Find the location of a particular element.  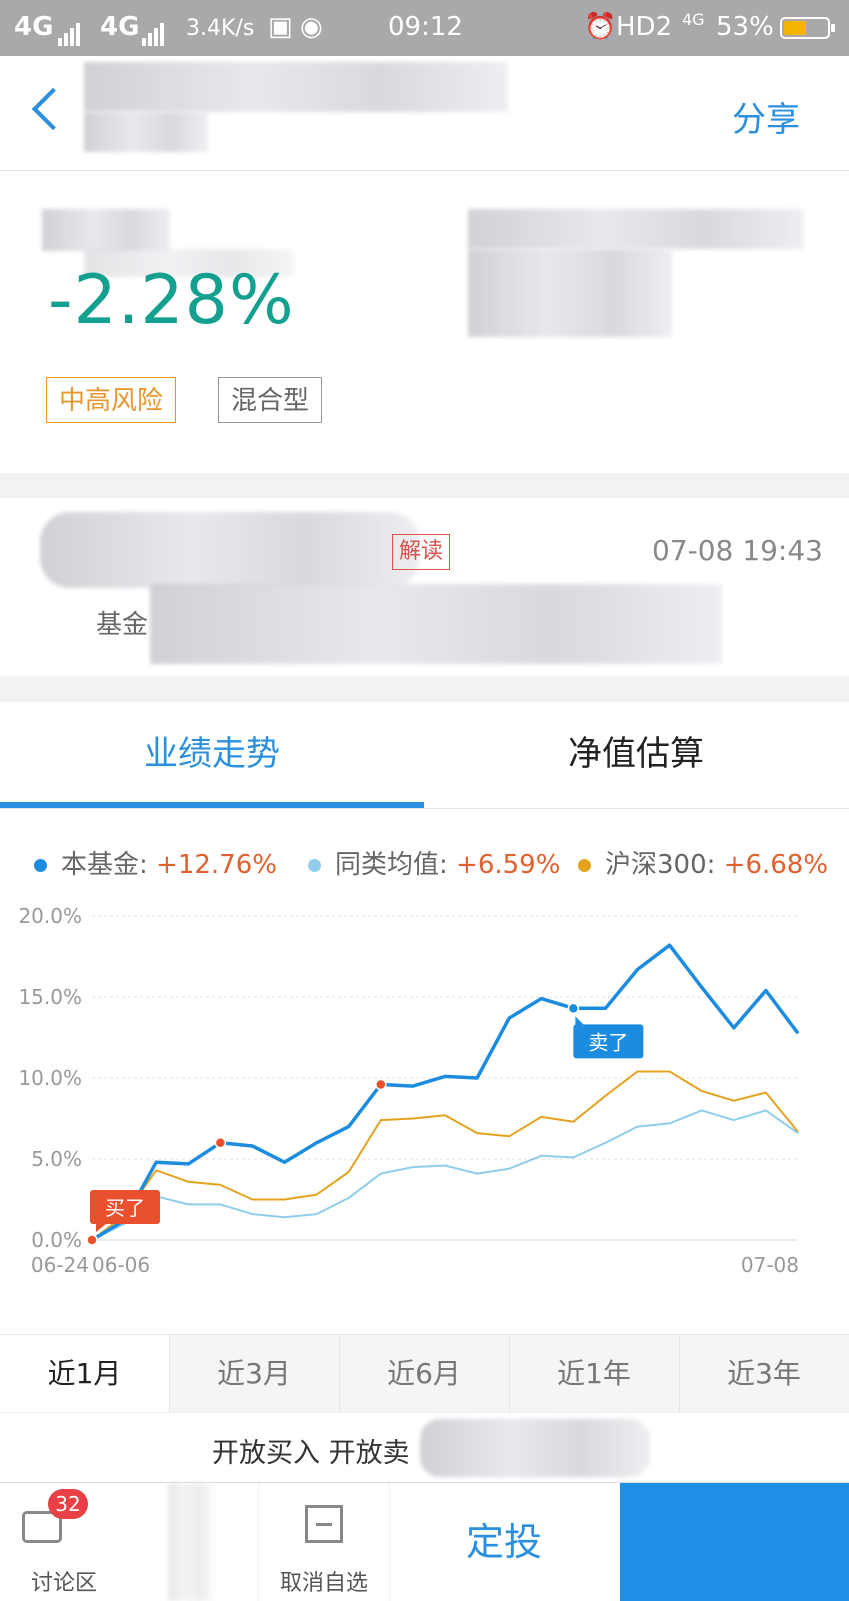

y-tick-label: 15.0% is located at coordinates (50, 997).